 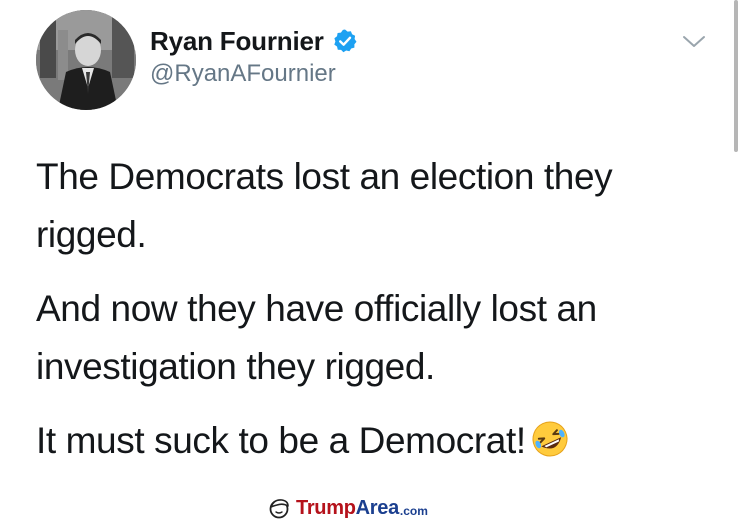 What do you see at coordinates (694, 42) in the screenshot?
I see `chevron-down-icon` at bounding box center [694, 42].